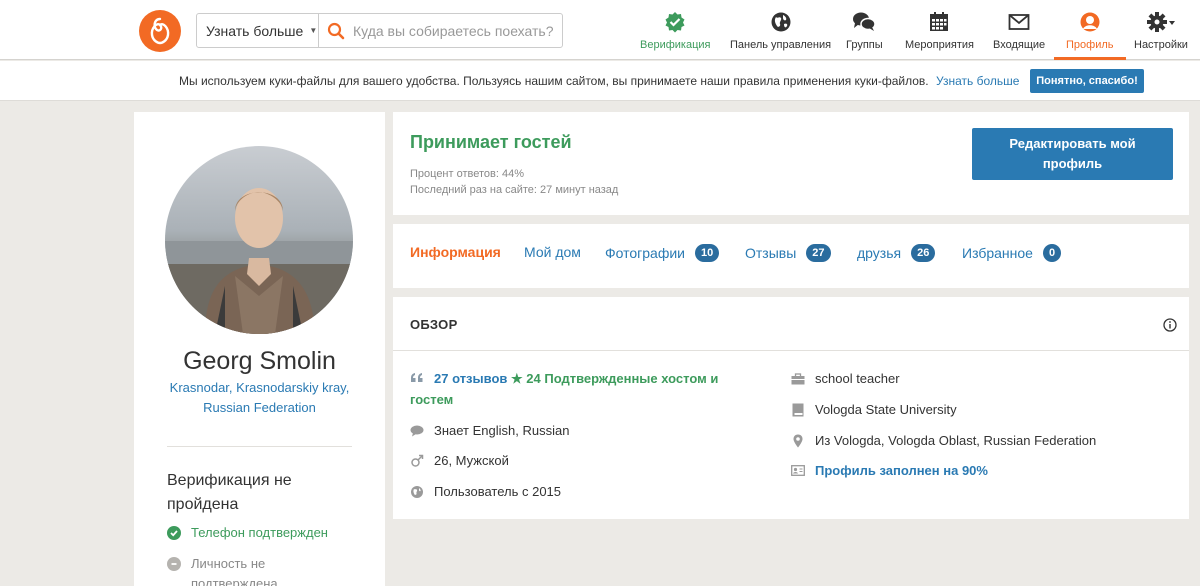 The height and width of the screenshot is (586, 1200). I want to click on id-card-icon, so click(798, 470).